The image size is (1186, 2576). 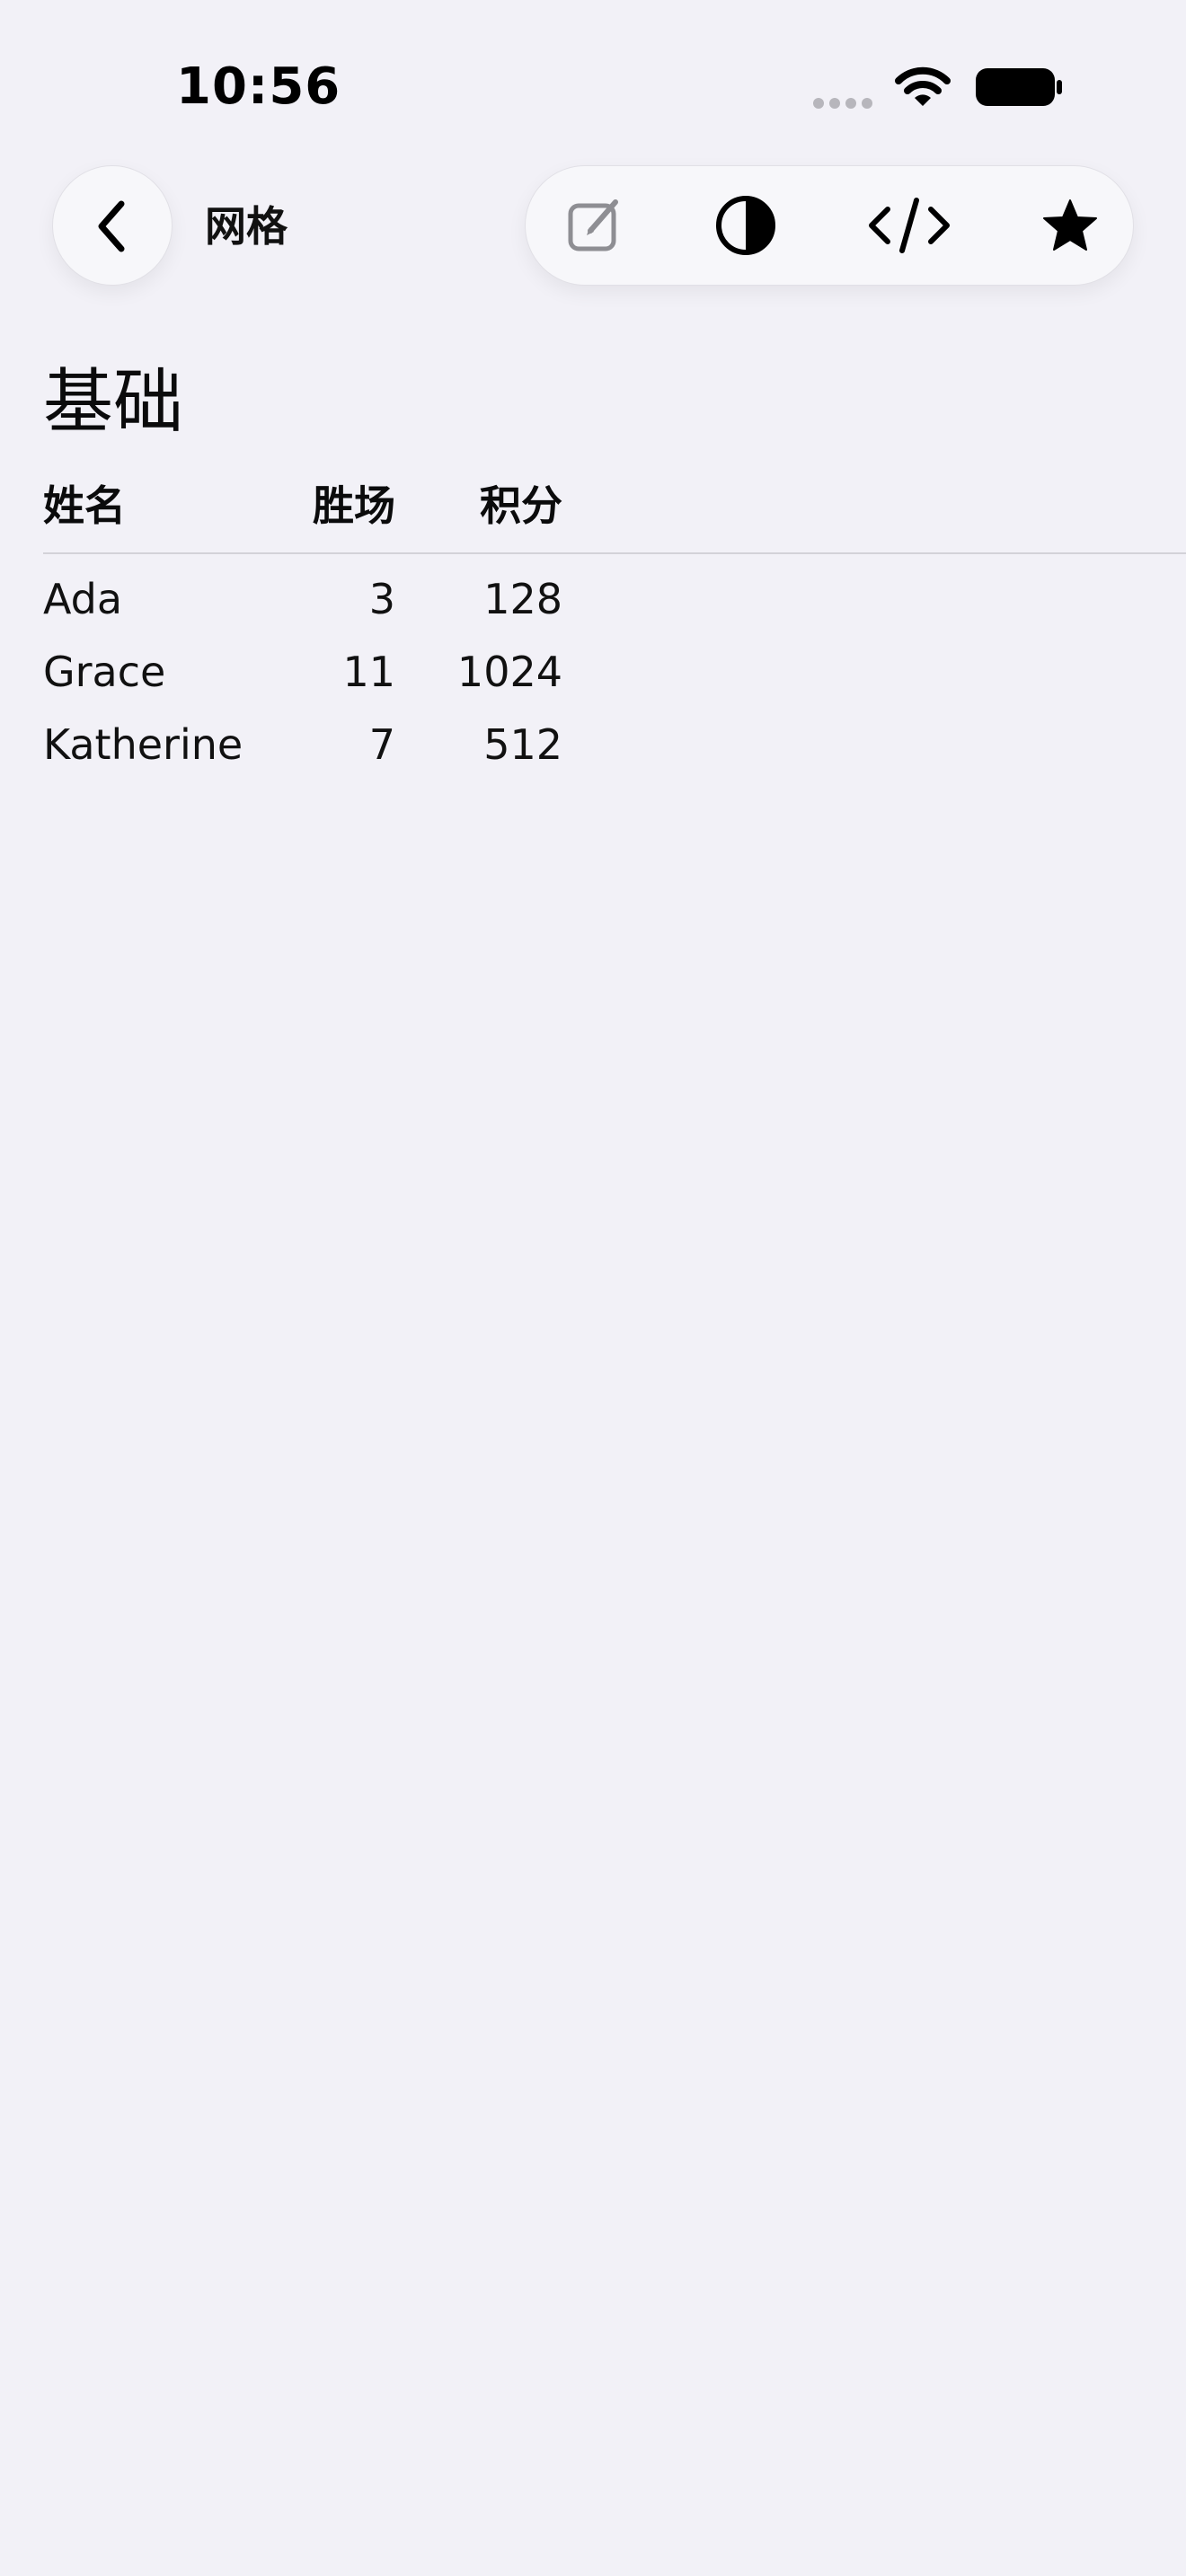 What do you see at coordinates (593, 680) in the screenshot?
I see `table-row: Grace 11 1024` at bounding box center [593, 680].